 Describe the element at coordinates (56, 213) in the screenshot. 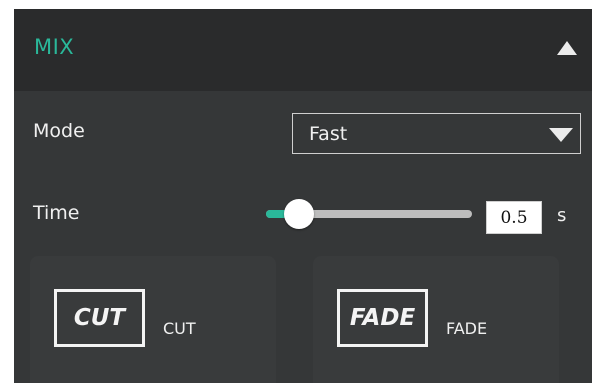

I see `time-label: Time` at that location.